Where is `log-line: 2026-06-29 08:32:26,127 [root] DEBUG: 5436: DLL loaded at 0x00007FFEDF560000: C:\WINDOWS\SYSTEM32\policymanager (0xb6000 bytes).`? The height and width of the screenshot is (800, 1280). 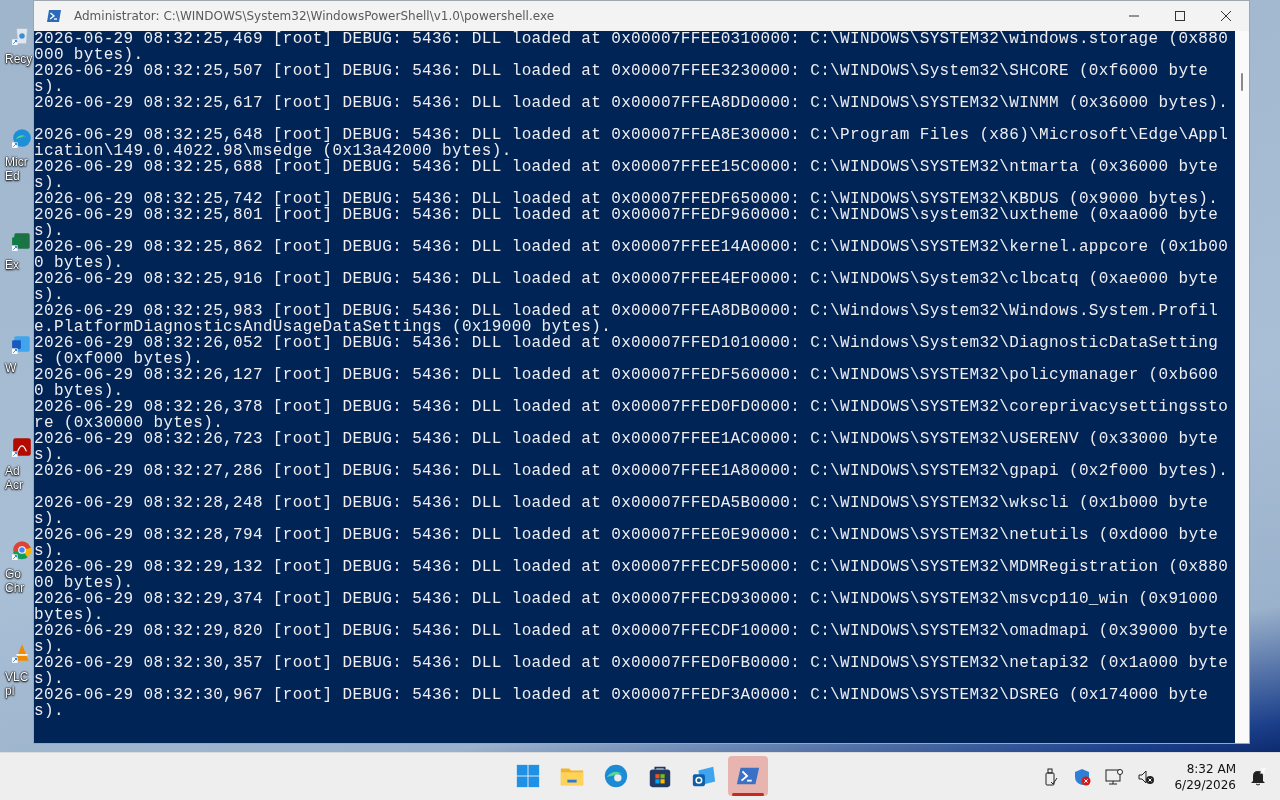 log-line: 2026-06-29 08:32:26,127 [root] DEBUG: 5436: DLL loaded at 0x00007FFEDF560000: C:\WINDOWS\SYSTEM32\policymanager (0xb6000 bytes). is located at coordinates (626, 383).